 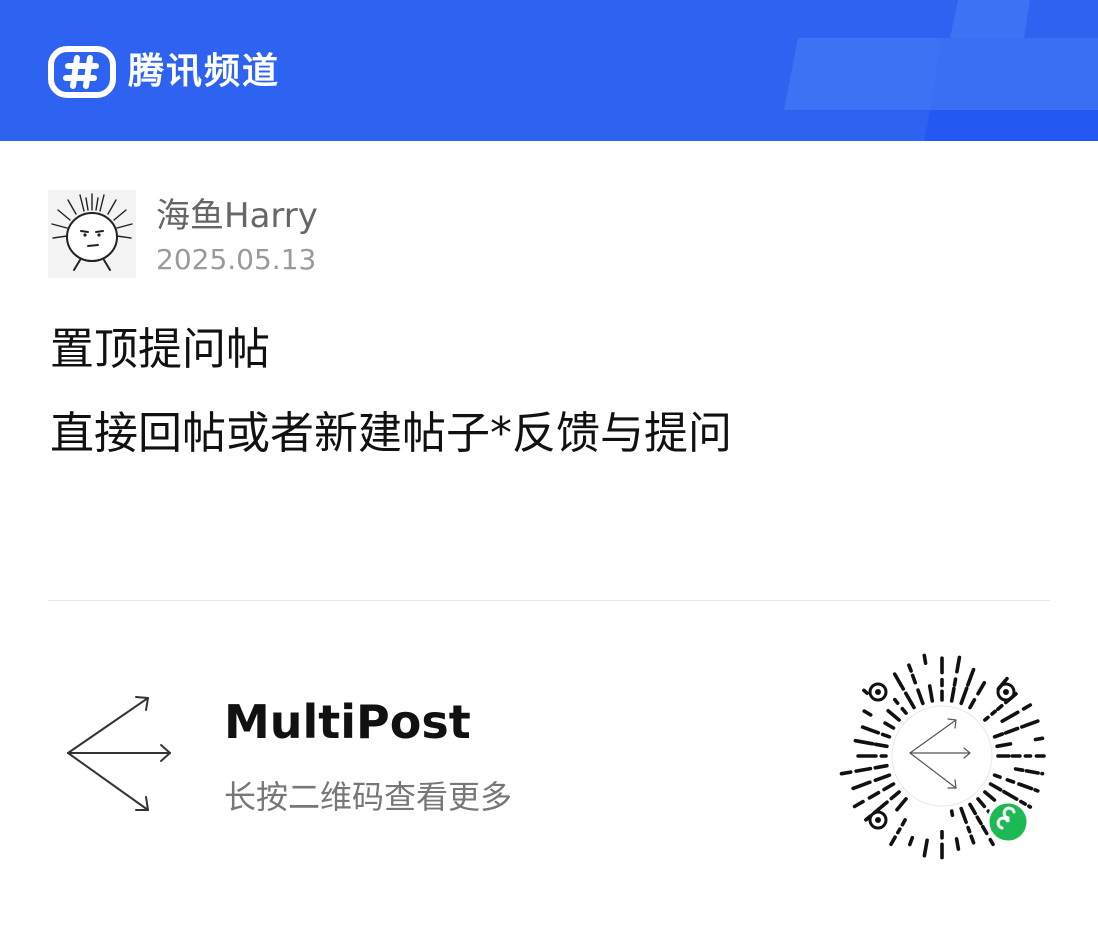 I want to click on tencent-channel-logo-icon, so click(x=82, y=72).